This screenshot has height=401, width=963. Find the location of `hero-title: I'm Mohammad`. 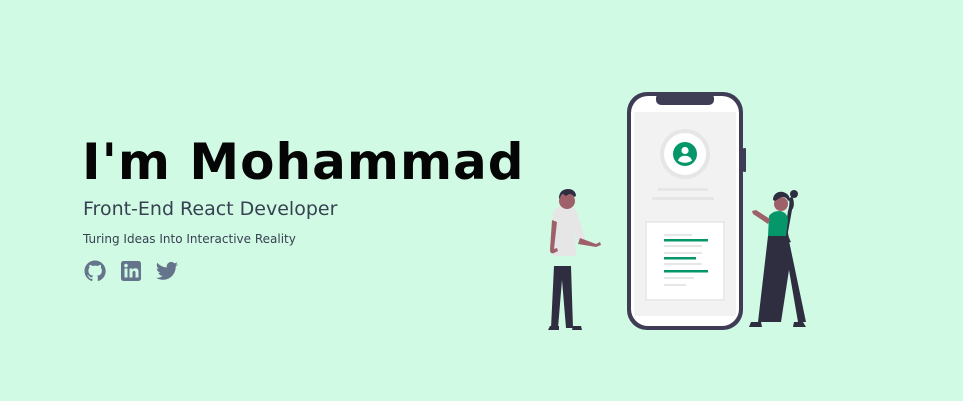

hero-title: I'm Mohammad is located at coordinates (303, 162).